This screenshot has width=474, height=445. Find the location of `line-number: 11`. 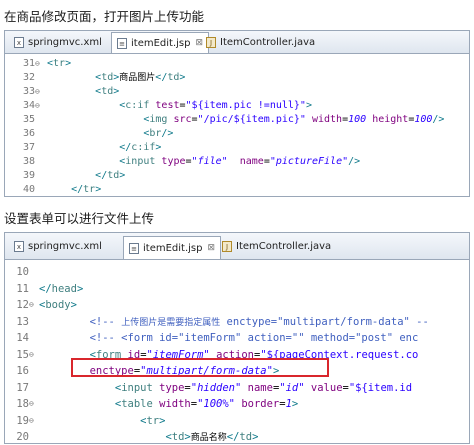

line-number: 11 is located at coordinates (22, 288).